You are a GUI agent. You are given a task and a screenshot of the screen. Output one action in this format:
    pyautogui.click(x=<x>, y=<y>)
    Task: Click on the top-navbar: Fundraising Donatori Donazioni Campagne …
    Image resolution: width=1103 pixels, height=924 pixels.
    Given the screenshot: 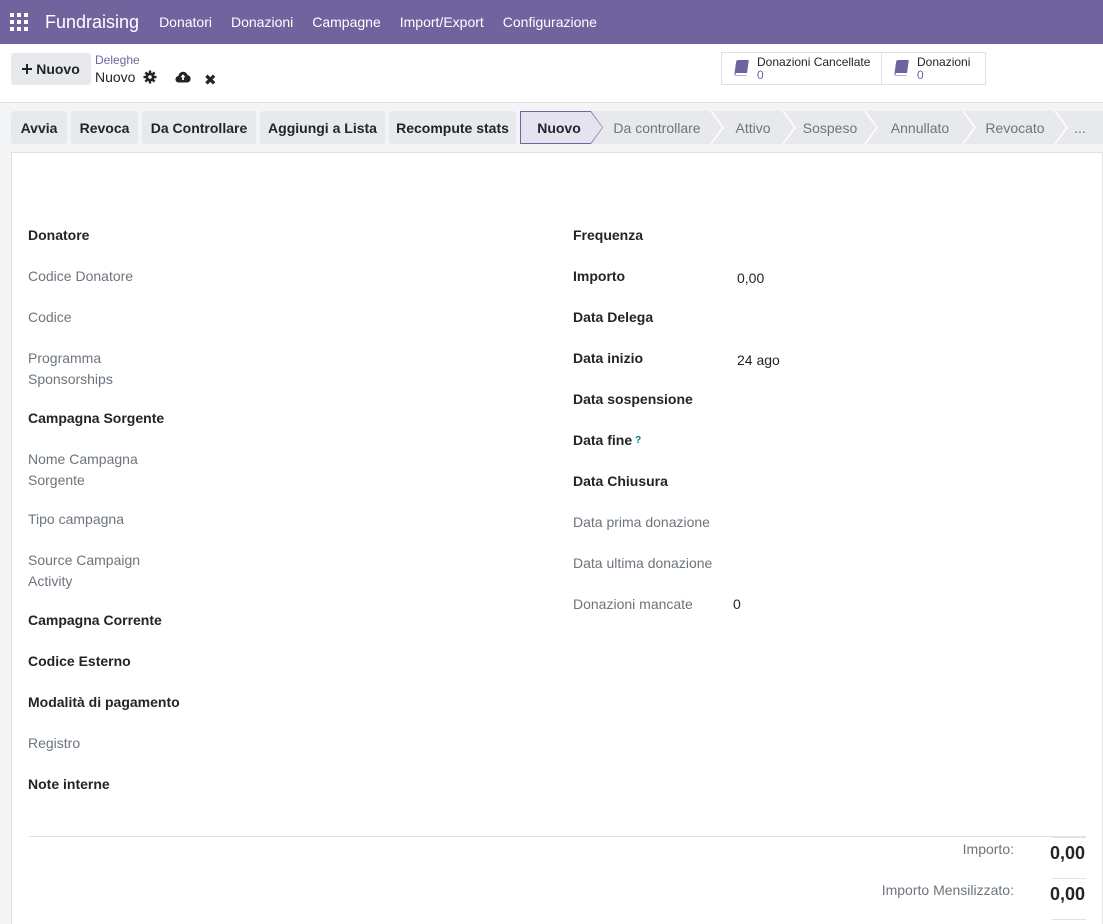 What is the action you would take?
    pyautogui.click(x=551, y=22)
    